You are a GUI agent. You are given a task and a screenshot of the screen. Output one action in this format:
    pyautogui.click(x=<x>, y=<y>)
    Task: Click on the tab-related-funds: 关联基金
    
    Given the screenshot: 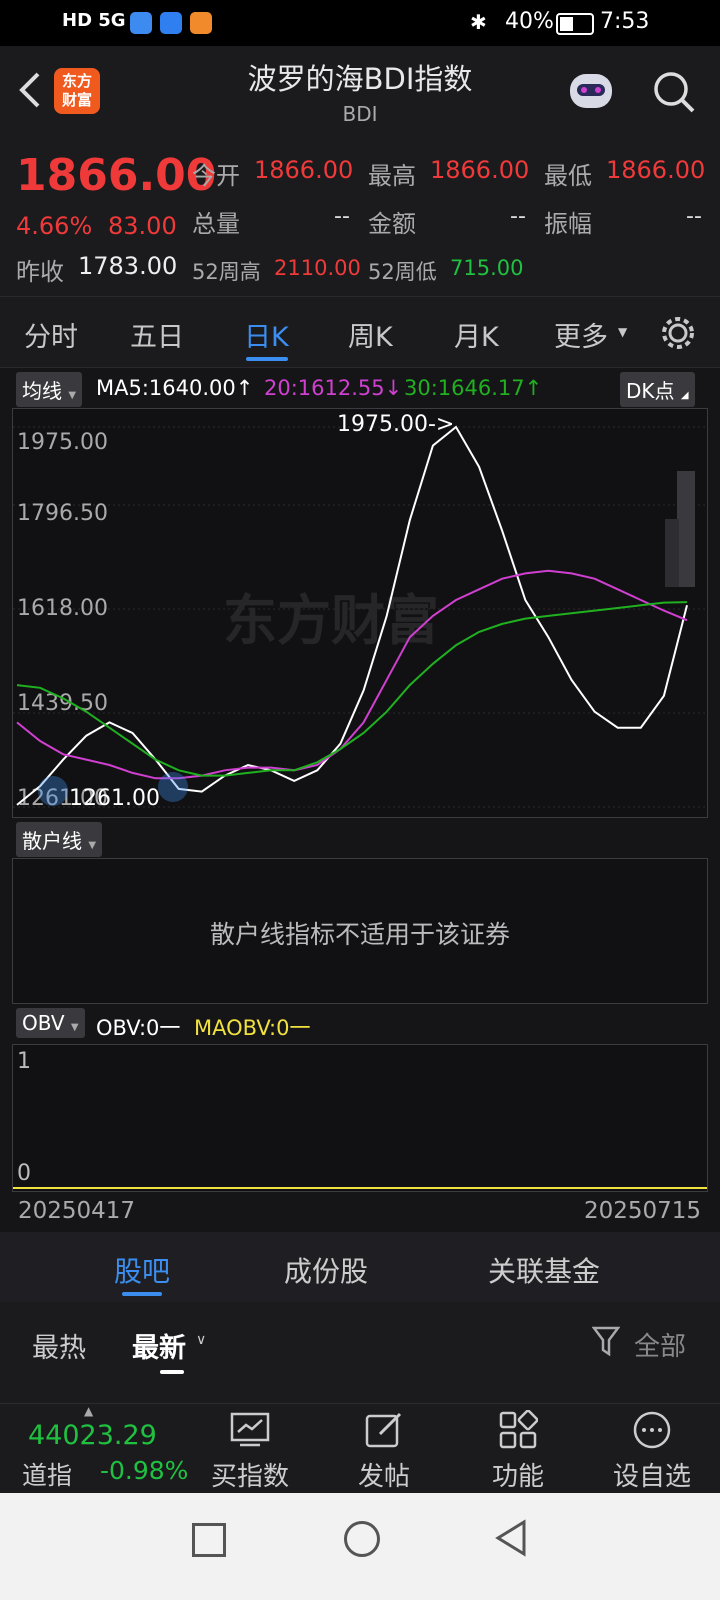 What is the action you would take?
    pyautogui.click(x=544, y=1270)
    